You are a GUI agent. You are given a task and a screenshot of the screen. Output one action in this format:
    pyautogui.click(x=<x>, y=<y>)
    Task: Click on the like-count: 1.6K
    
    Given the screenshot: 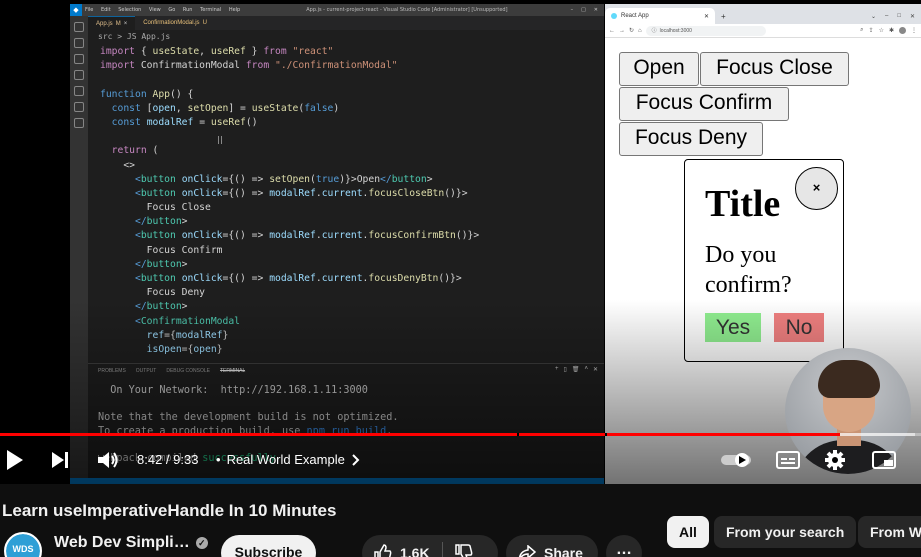 What is the action you would take?
    pyautogui.click(x=415, y=551)
    